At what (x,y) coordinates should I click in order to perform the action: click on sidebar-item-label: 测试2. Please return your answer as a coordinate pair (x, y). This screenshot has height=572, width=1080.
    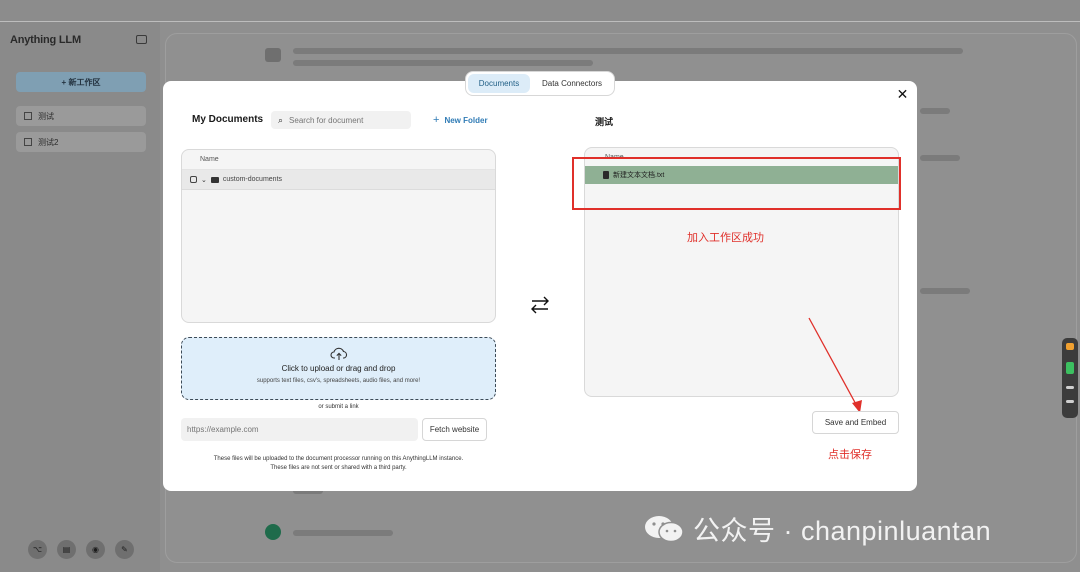
    Looking at the image, I should click on (48, 142).